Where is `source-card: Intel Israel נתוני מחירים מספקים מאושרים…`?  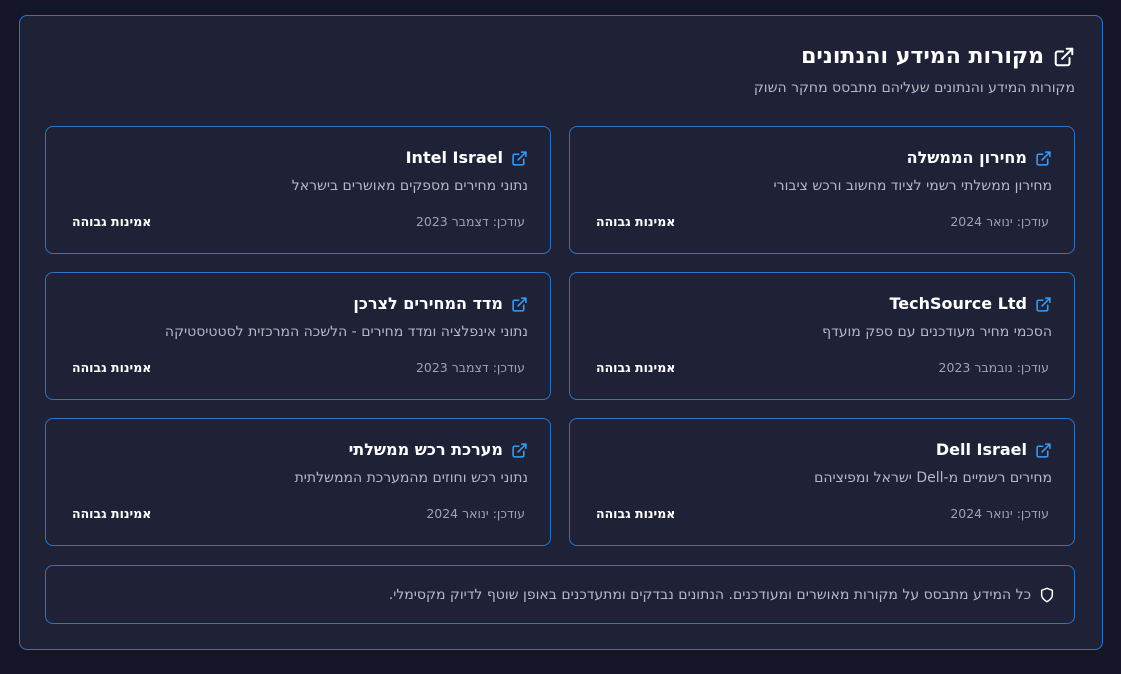 source-card: Intel Israel נתוני מחירים מספקים מאושרים… is located at coordinates (298, 190).